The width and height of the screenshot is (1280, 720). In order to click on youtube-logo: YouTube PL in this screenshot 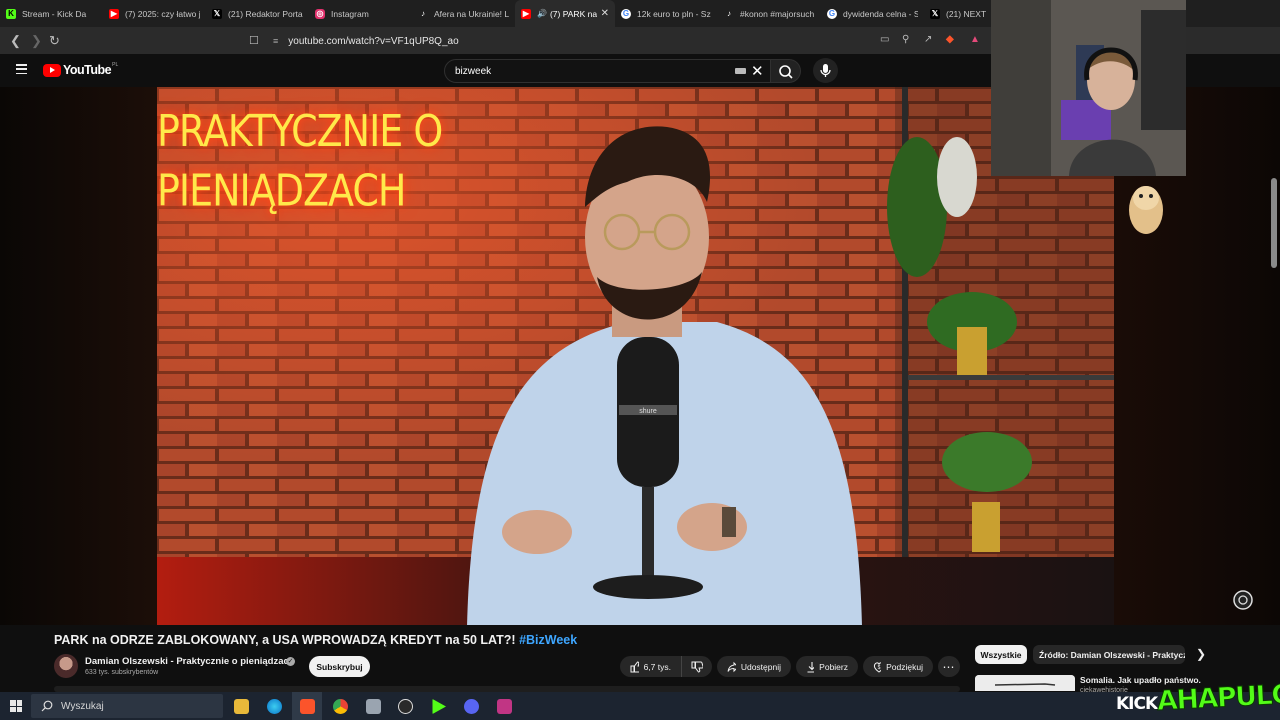, I will do `click(80, 69)`.